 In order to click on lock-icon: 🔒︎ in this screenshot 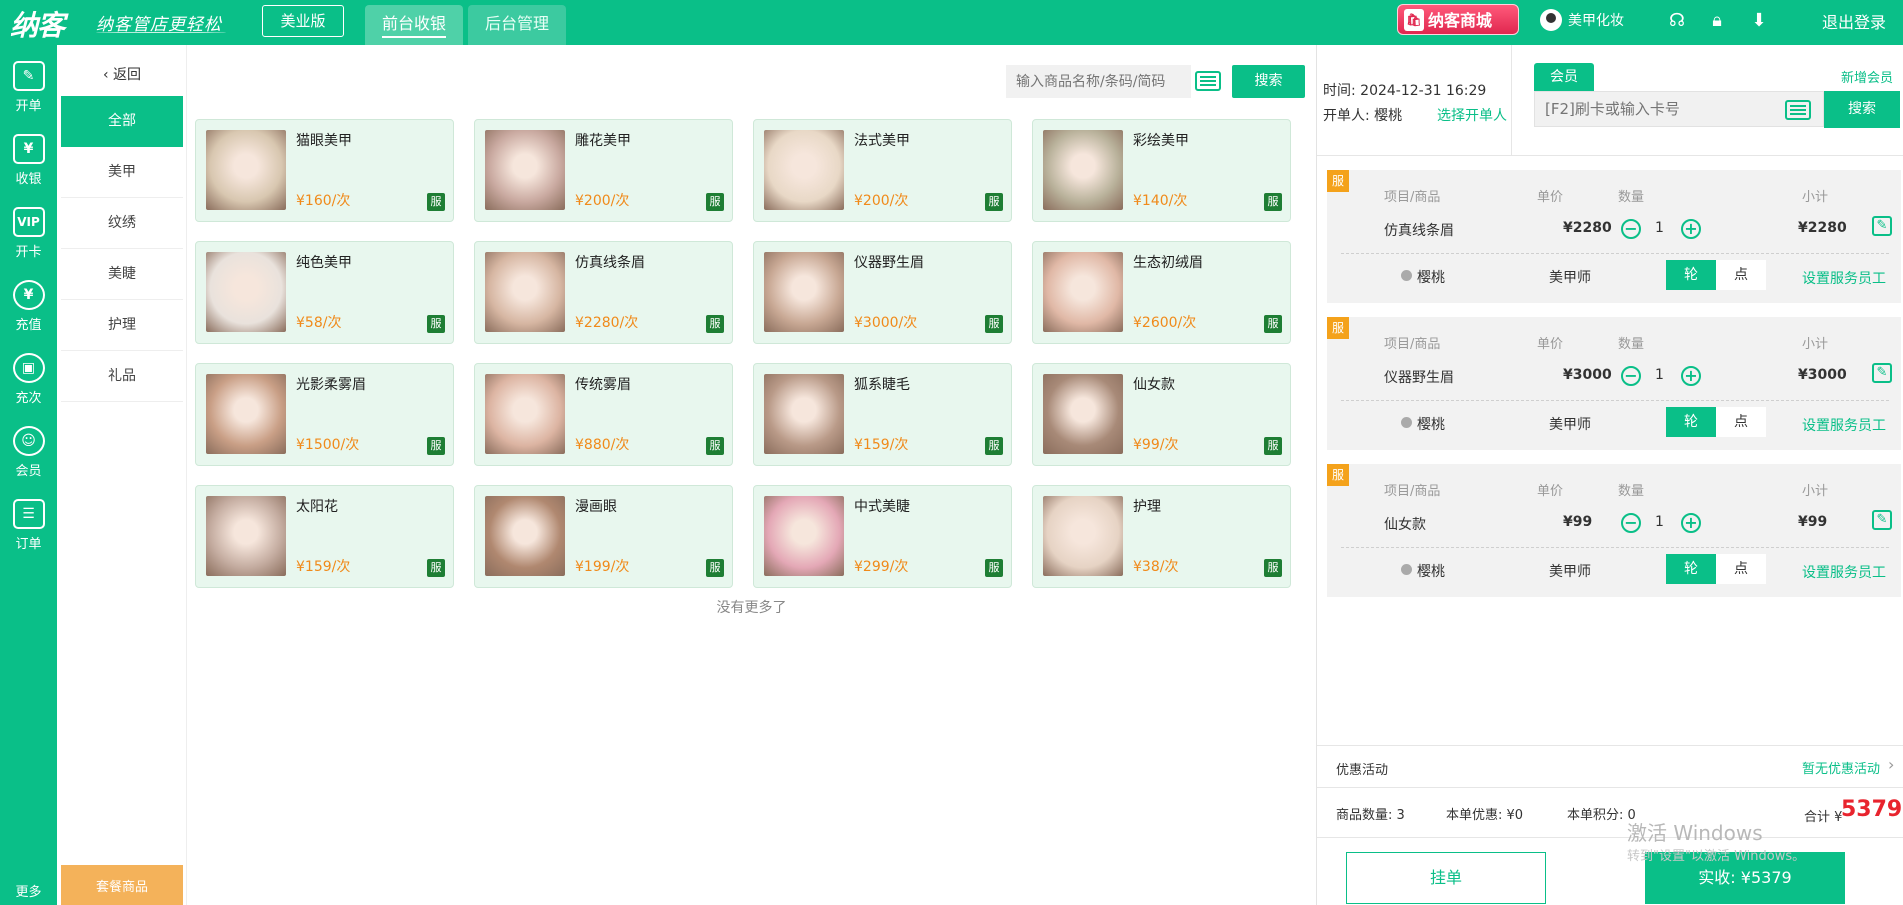, I will do `click(1717, 21)`.